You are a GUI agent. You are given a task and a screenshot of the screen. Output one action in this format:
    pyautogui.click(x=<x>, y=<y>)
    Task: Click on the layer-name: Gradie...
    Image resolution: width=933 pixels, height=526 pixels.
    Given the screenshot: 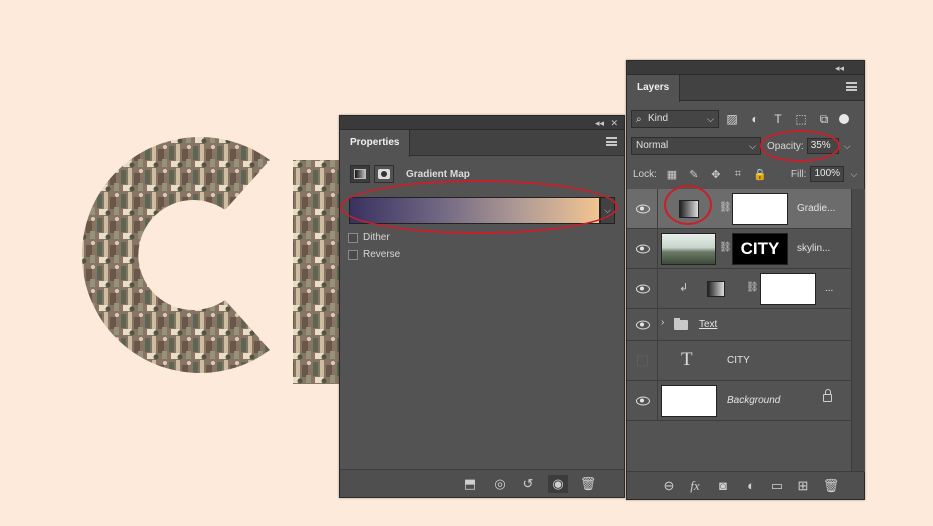 What is the action you would take?
    pyautogui.click(x=816, y=209)
    